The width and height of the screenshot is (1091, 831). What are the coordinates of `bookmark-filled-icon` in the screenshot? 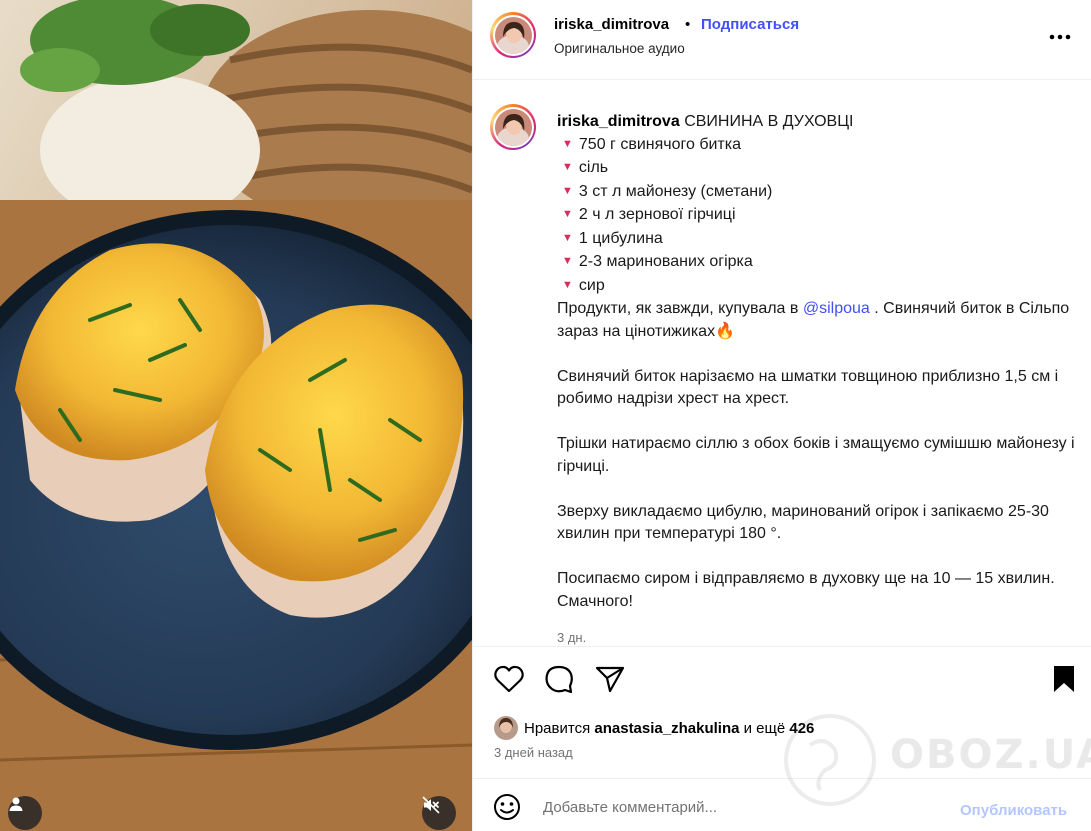 It's located at (1064, 681).